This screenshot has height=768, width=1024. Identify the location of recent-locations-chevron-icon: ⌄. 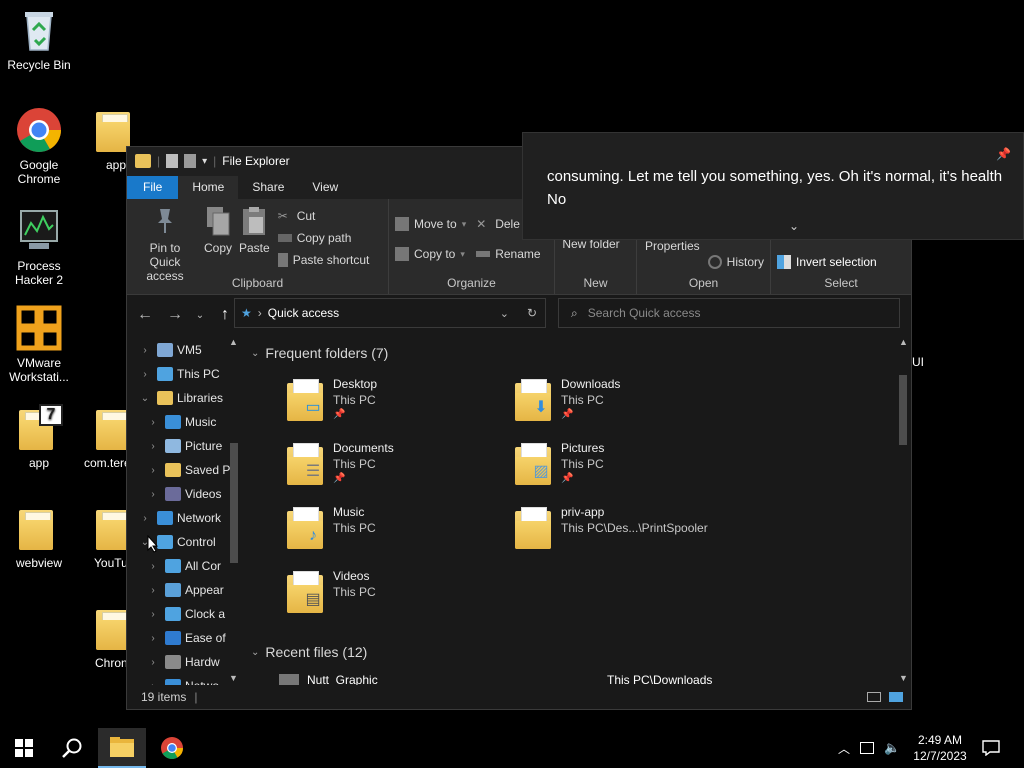
(200, 315).